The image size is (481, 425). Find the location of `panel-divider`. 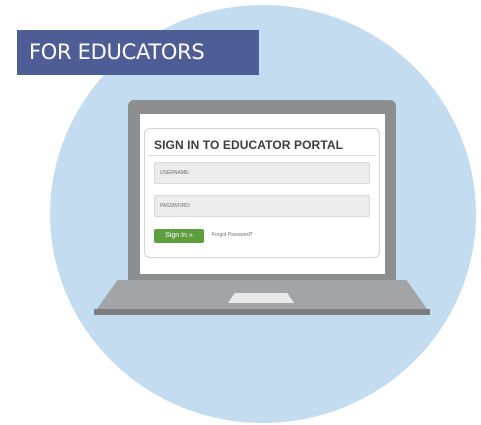

panel-divider is located at coordinates (262, 155).